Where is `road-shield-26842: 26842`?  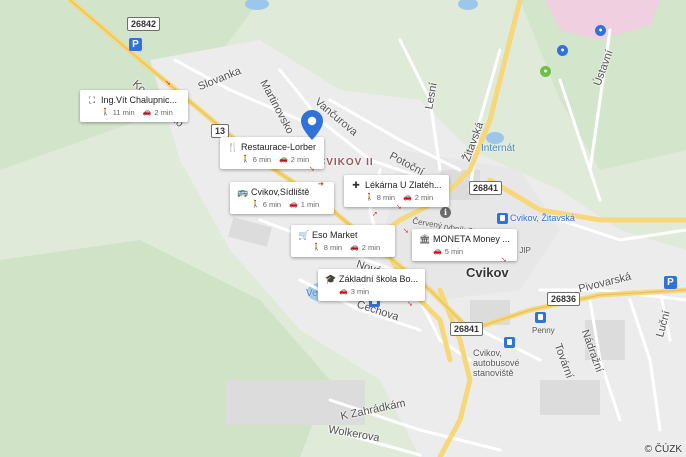 road-shield-26842: 26842 is located at coordinates (144, 24).